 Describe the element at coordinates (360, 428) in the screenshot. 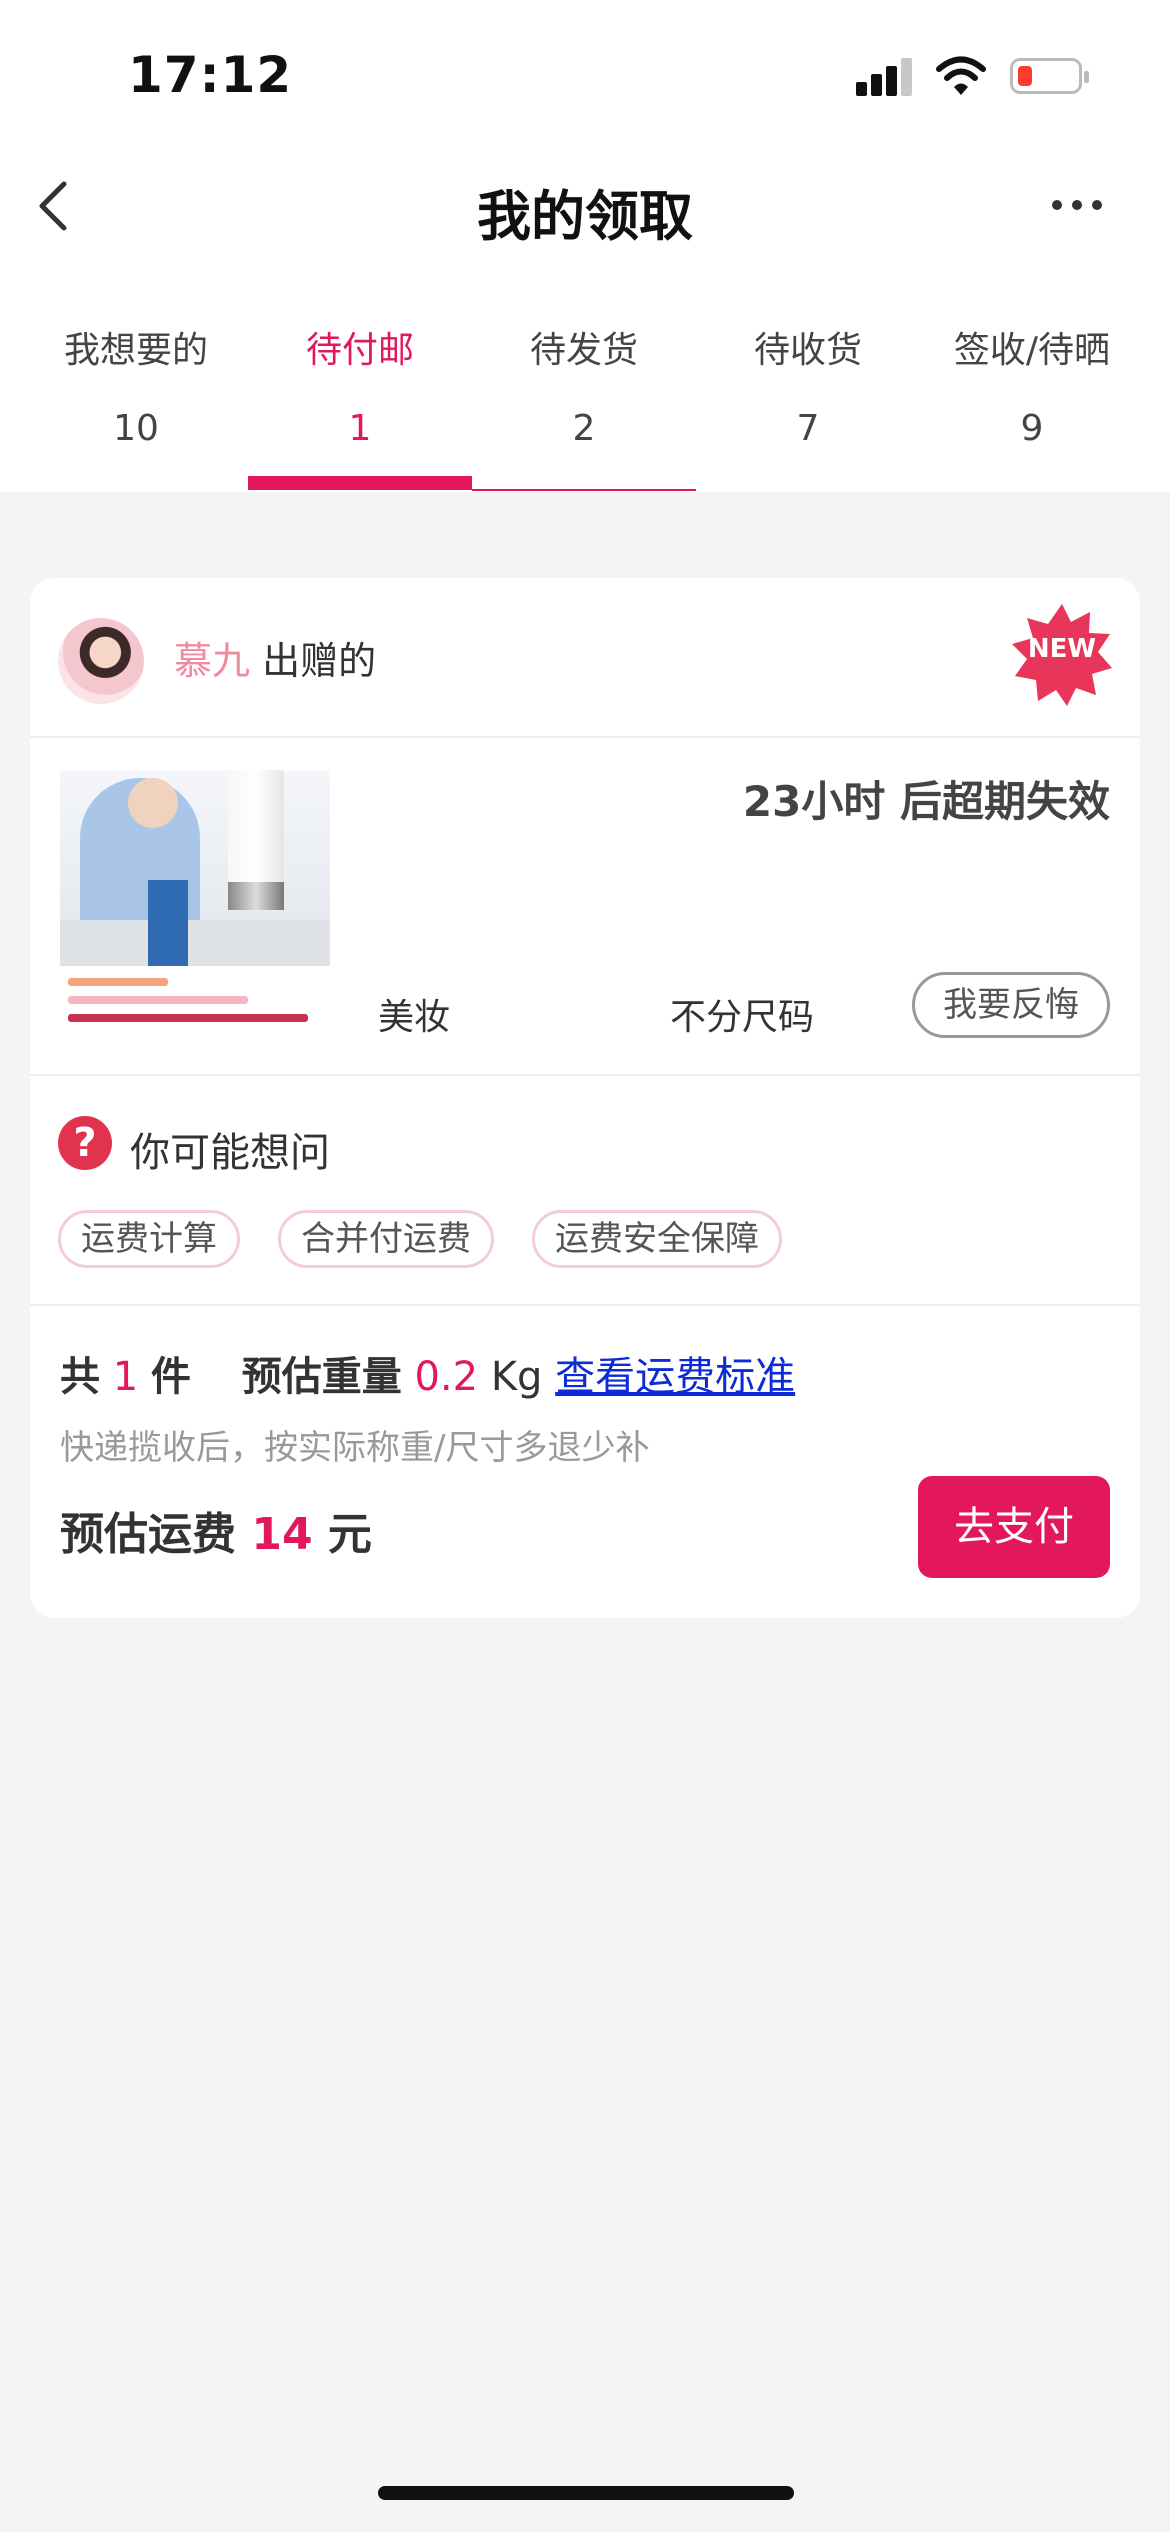

I see `tab-count: 1` at that location.